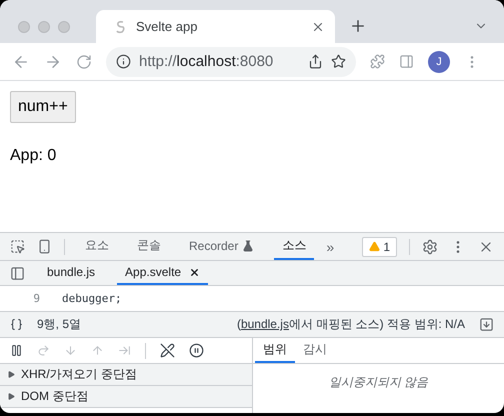 The image size is (504, 416). I want to click on flask-icon, so click(248, 246).